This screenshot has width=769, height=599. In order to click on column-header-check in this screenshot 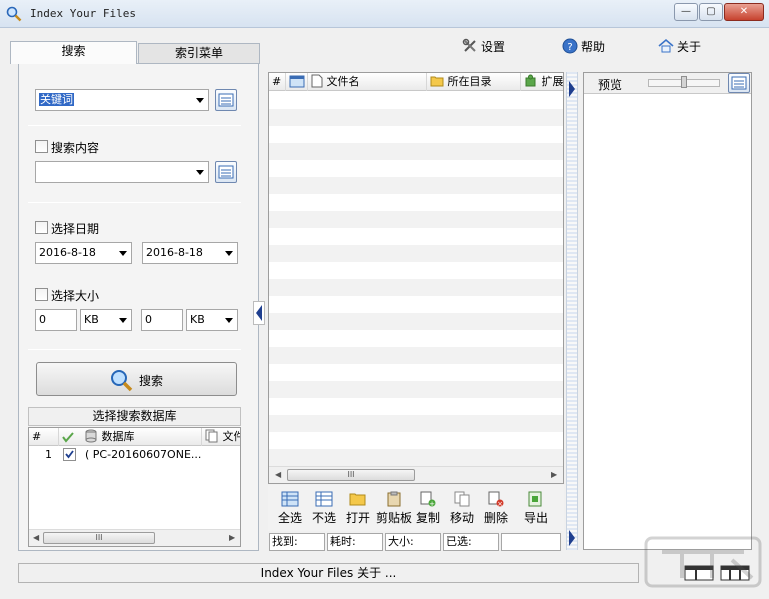, I will do `click(69, 437)`.